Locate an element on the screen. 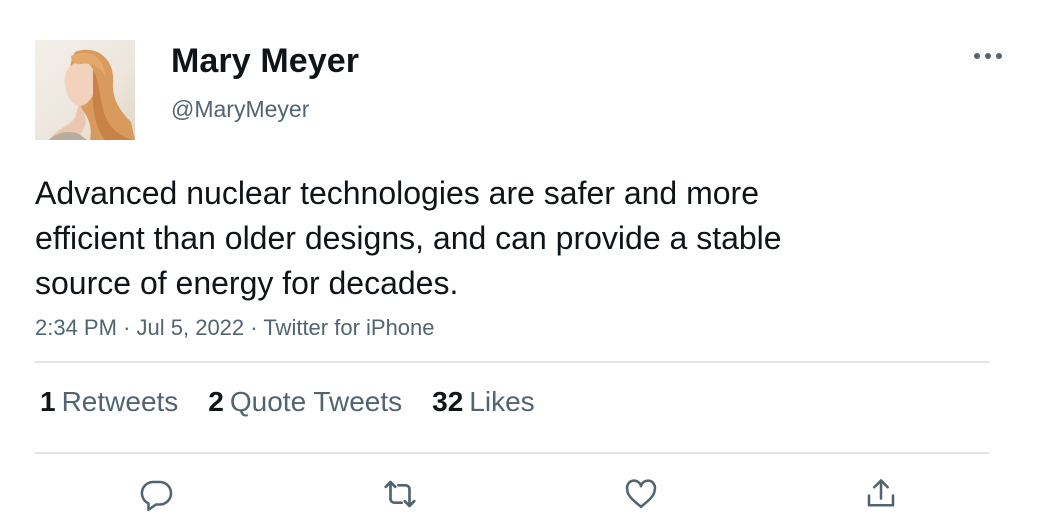  likes-stat: 32 Likes is located at coordinates (483, 402).